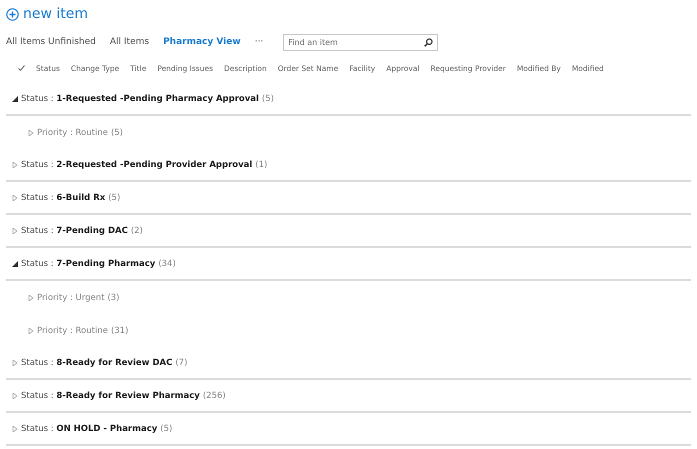  I want to click on view-tab: All Items Unfinished, so click(51, 42).